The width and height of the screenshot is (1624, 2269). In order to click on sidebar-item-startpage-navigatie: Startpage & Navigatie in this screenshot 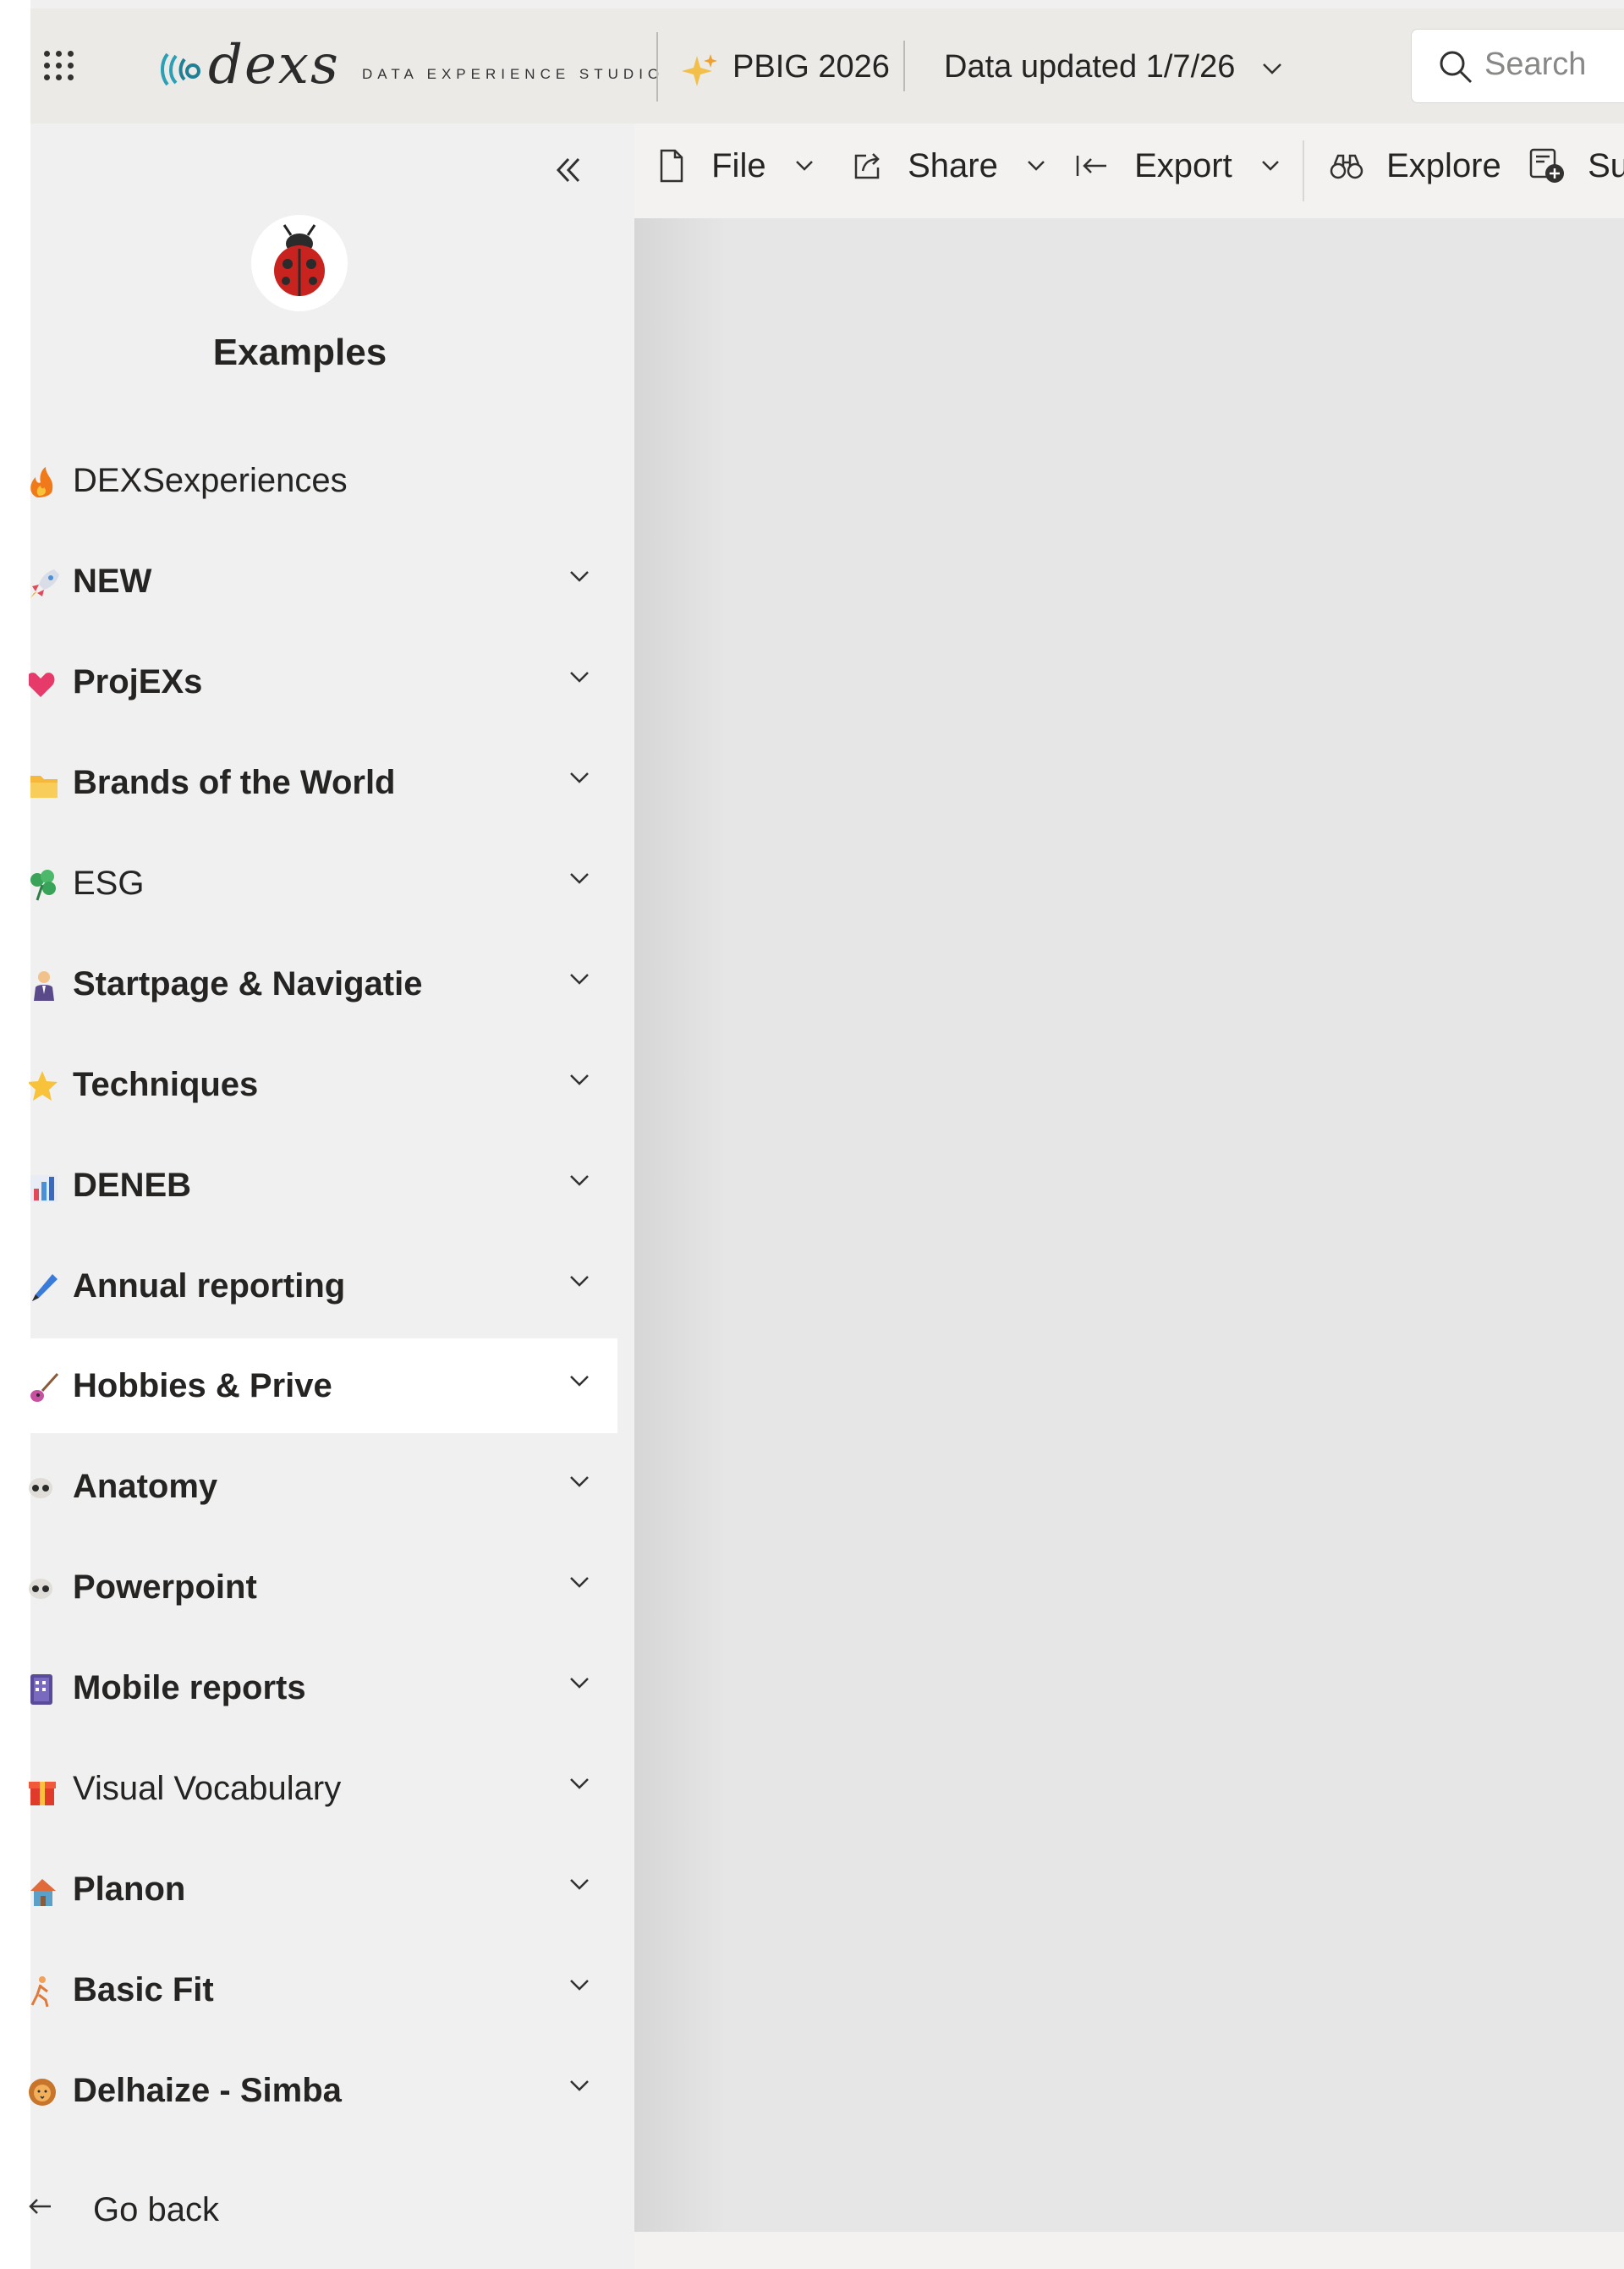, I will do `click(323, 984)`.